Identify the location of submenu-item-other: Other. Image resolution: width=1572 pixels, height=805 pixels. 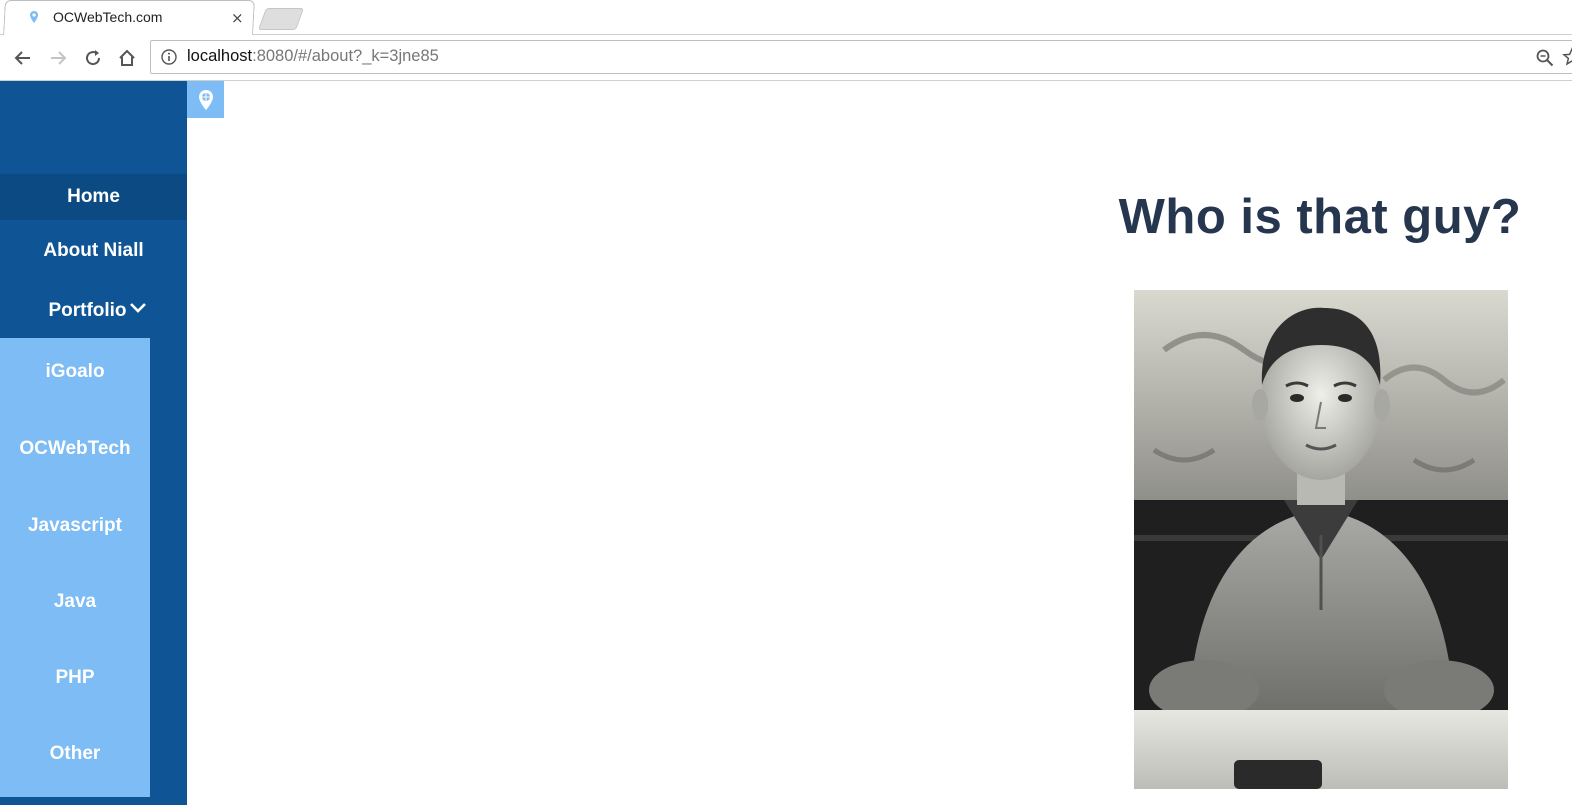
(75, 754).